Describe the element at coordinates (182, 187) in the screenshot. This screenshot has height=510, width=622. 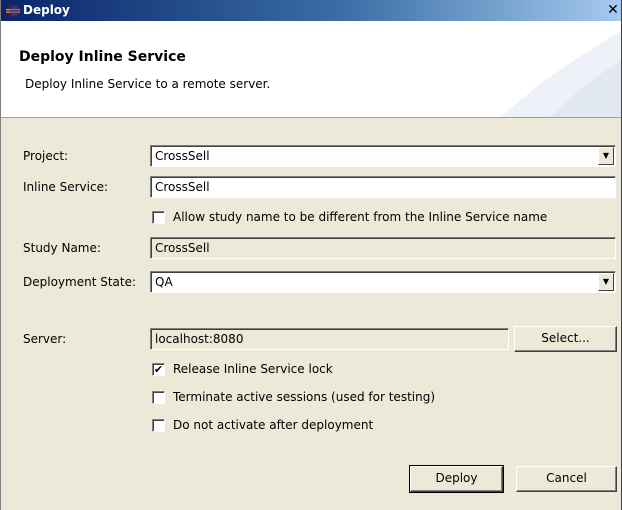
I see `inline-service-value: CrossSell` at that location.